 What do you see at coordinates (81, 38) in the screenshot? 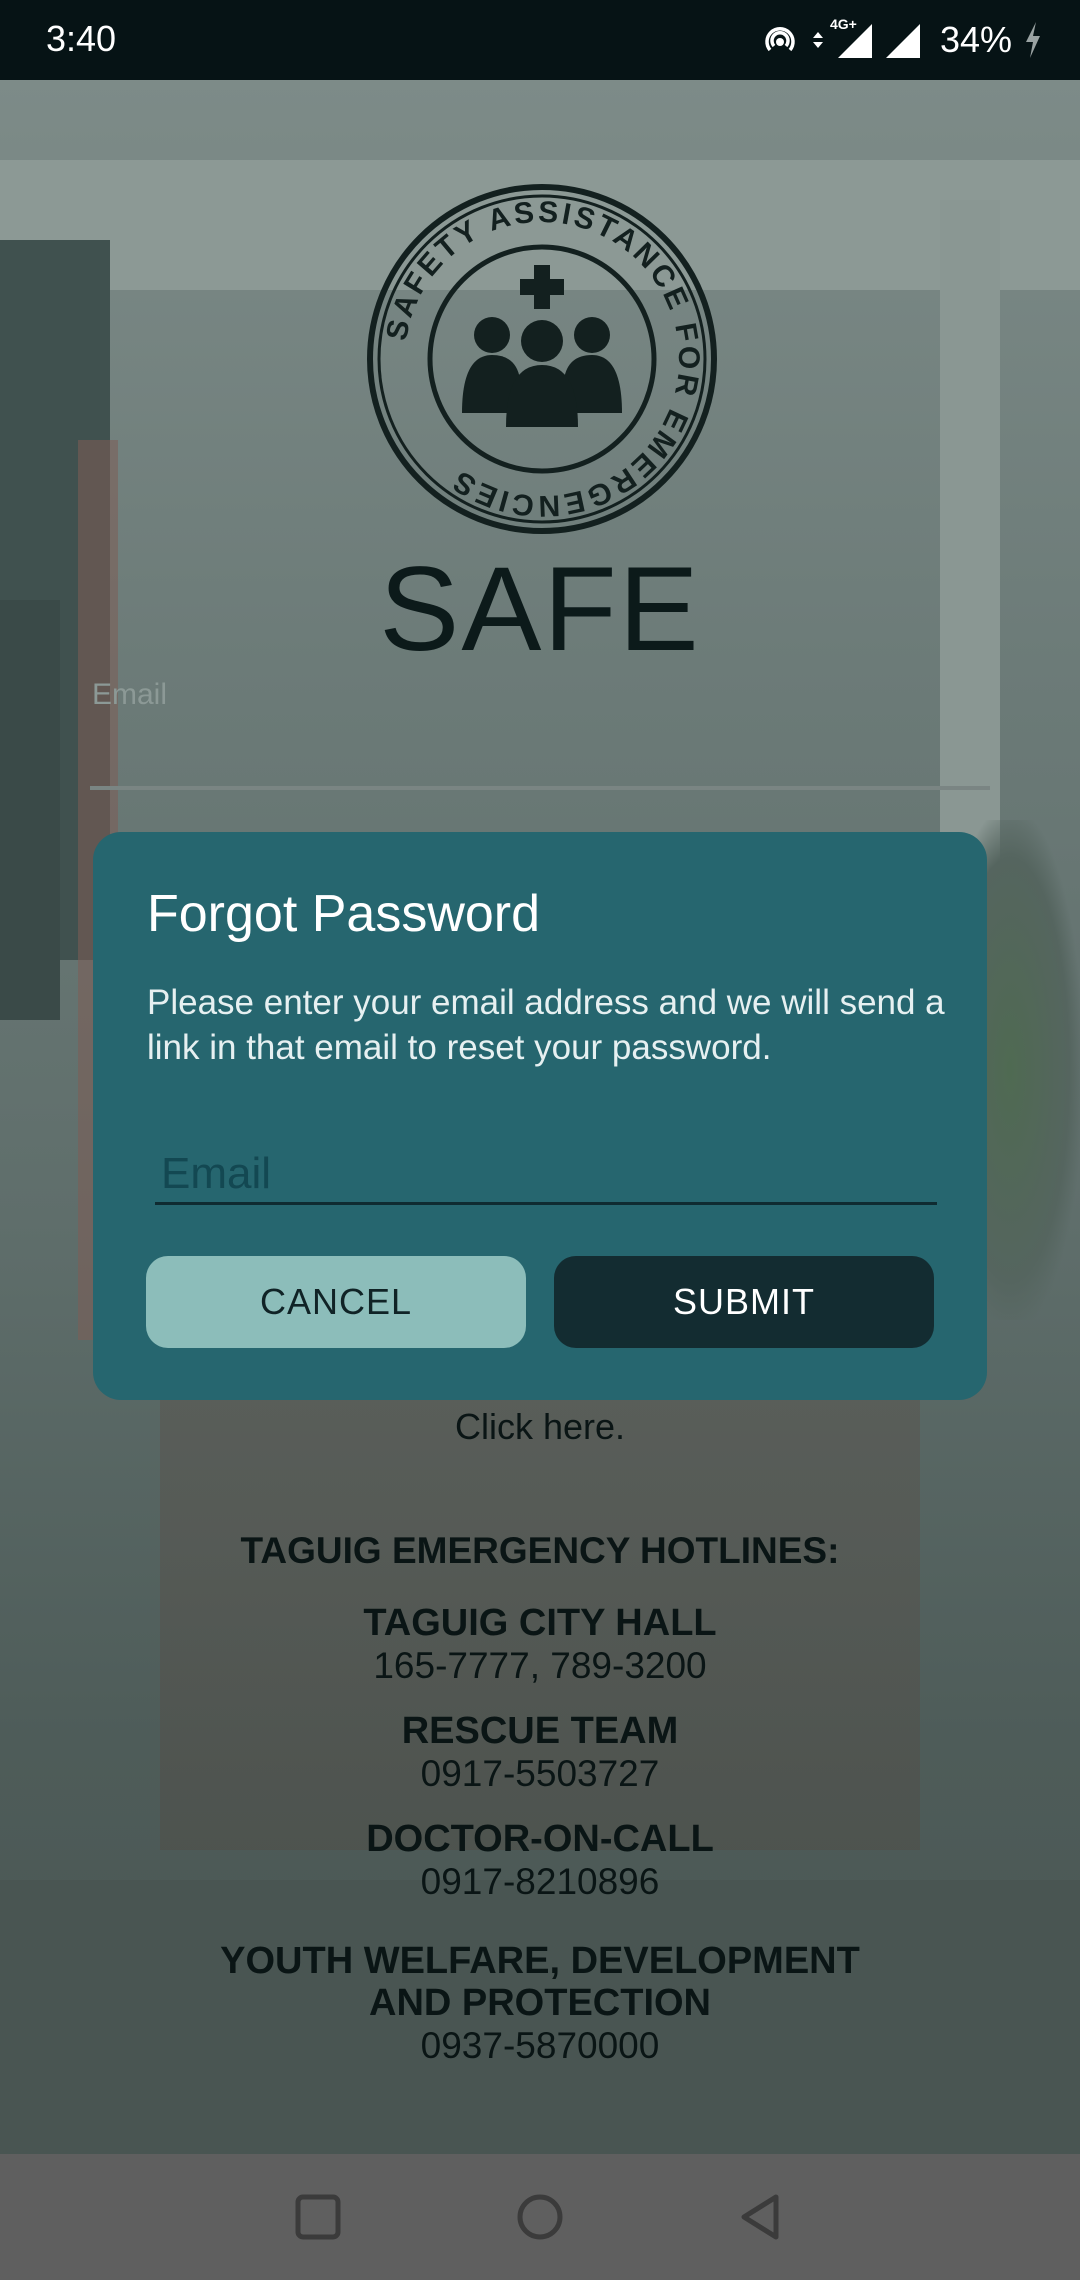
I see `status-time: 3:40` at bounding box center [81, 38].